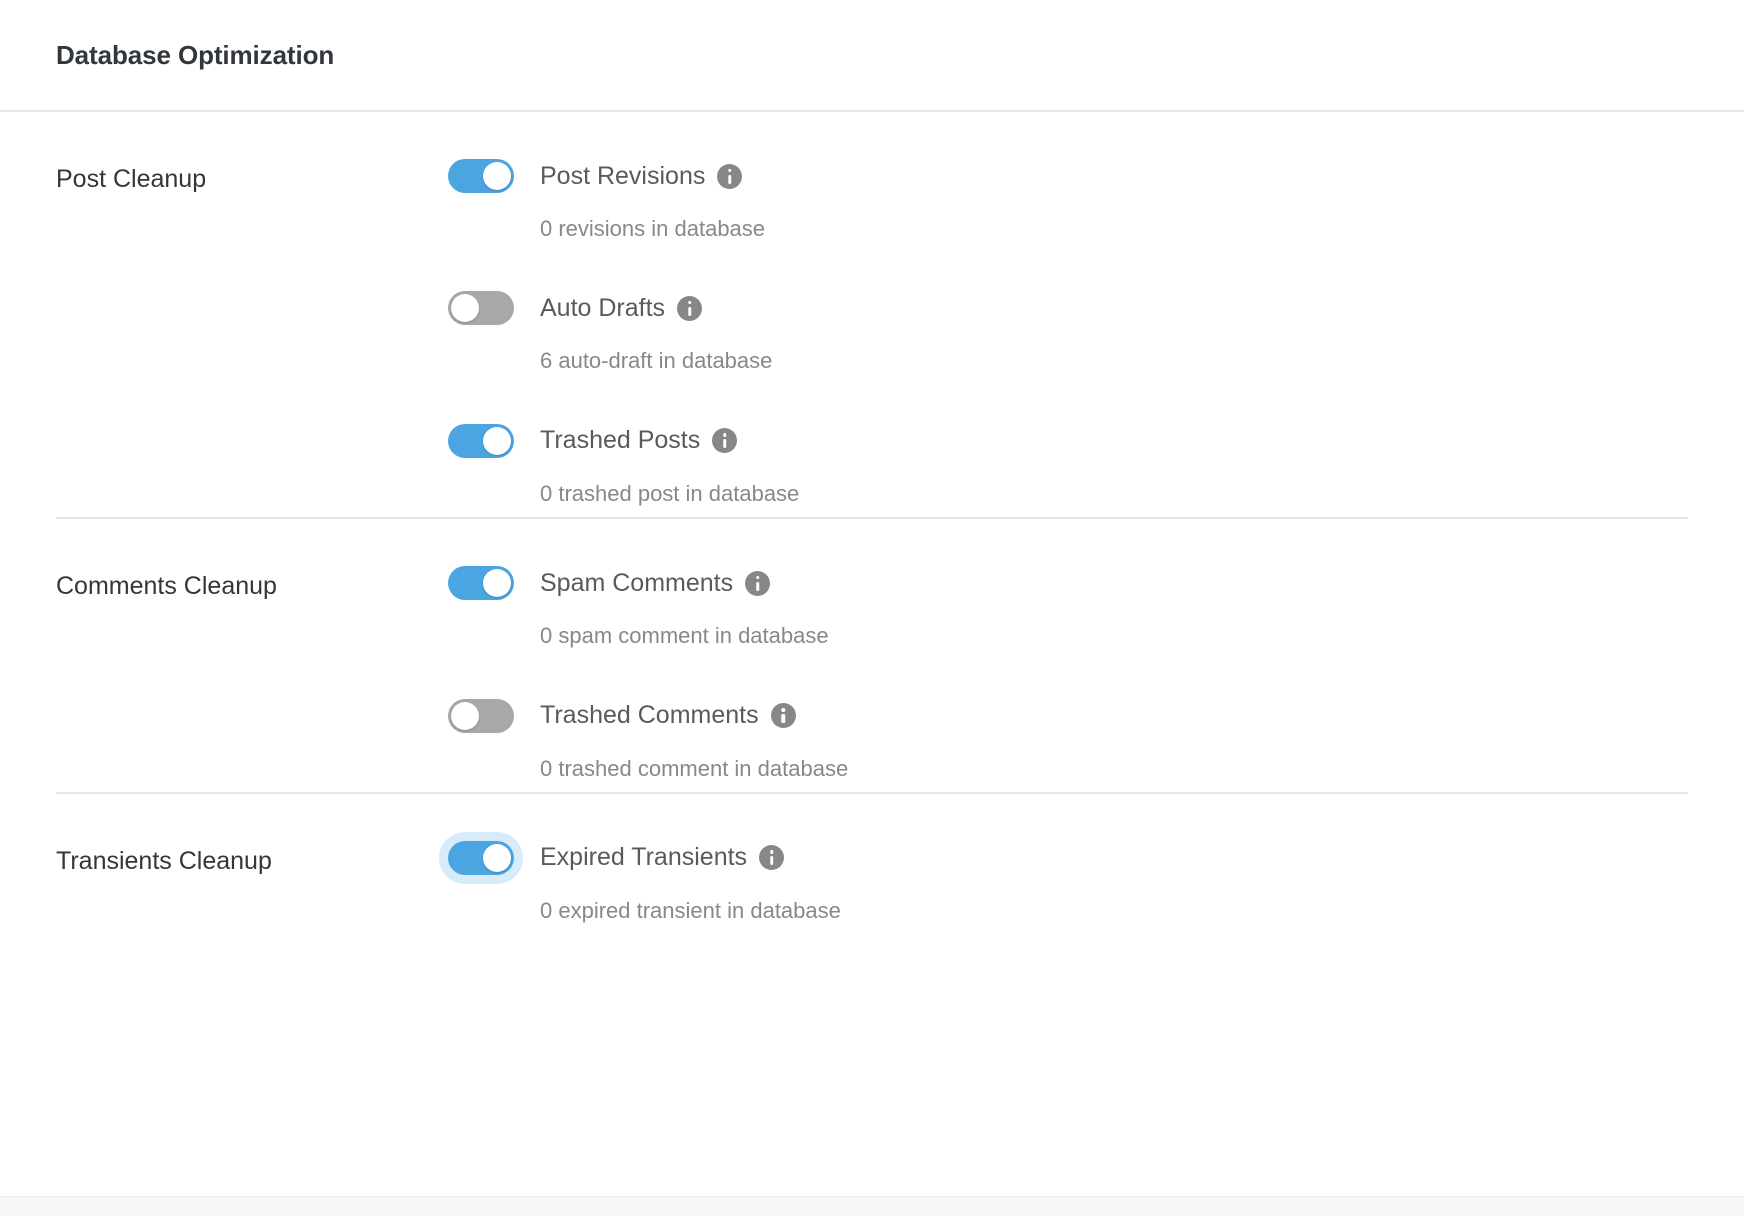  I want to click on section-label-cell: Transients Cleanup, so click(252, 835).